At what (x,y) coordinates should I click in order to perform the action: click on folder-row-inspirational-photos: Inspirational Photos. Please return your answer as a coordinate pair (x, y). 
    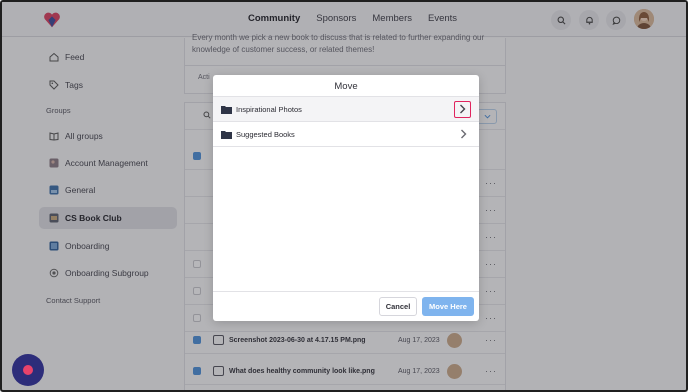
    Looking at the image, I should click on (346, 109).